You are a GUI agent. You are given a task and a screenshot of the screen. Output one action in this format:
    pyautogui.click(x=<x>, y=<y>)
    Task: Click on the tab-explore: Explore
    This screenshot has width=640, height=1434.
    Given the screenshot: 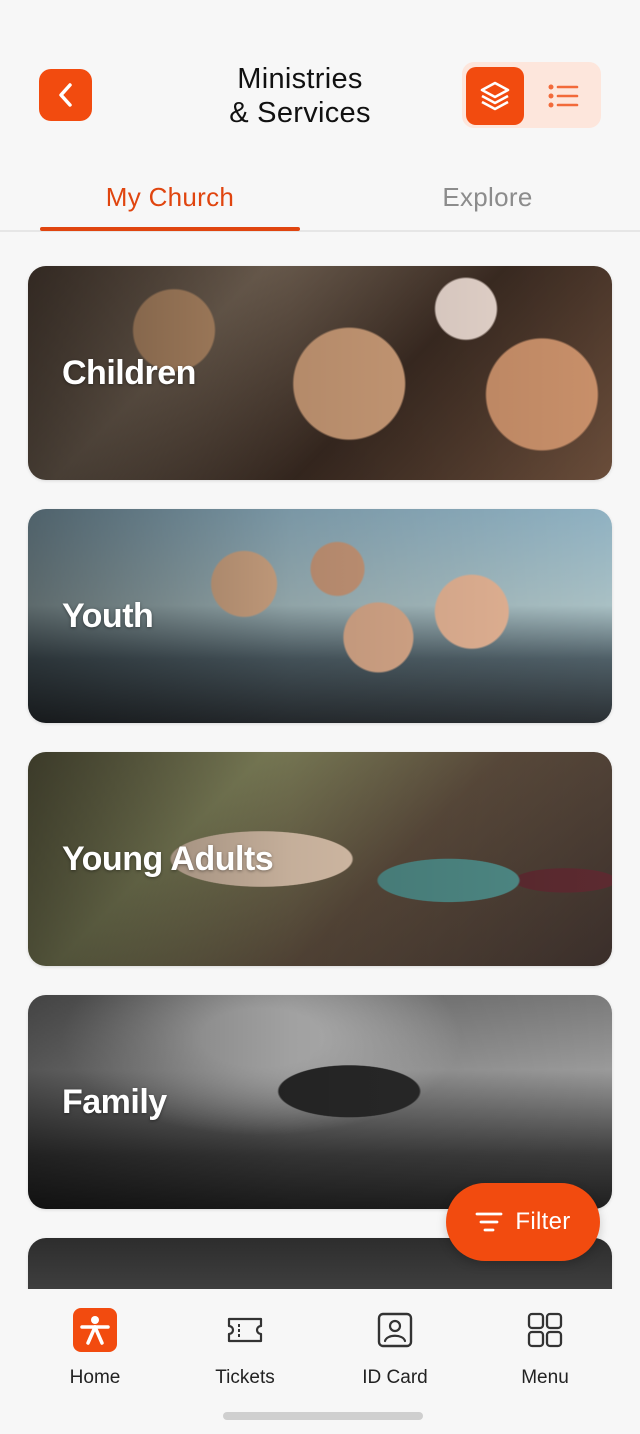 What is the action you would take?
    pyautogui.click(x=487, y=197)
    